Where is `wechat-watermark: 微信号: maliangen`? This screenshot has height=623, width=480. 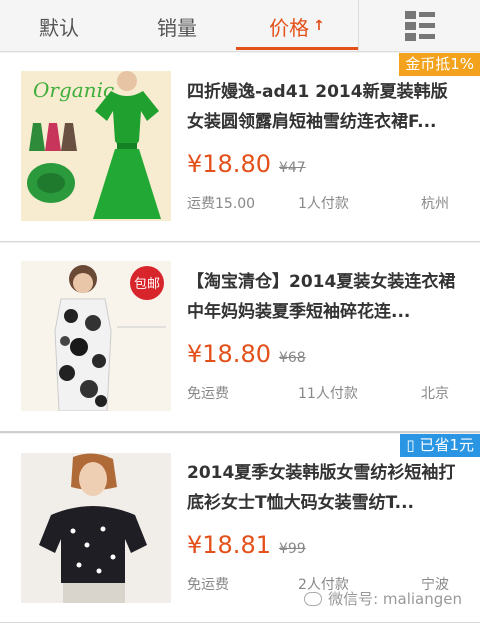 wechat-watermark: 微信号: maliangen is located at coordinates (383, 598).